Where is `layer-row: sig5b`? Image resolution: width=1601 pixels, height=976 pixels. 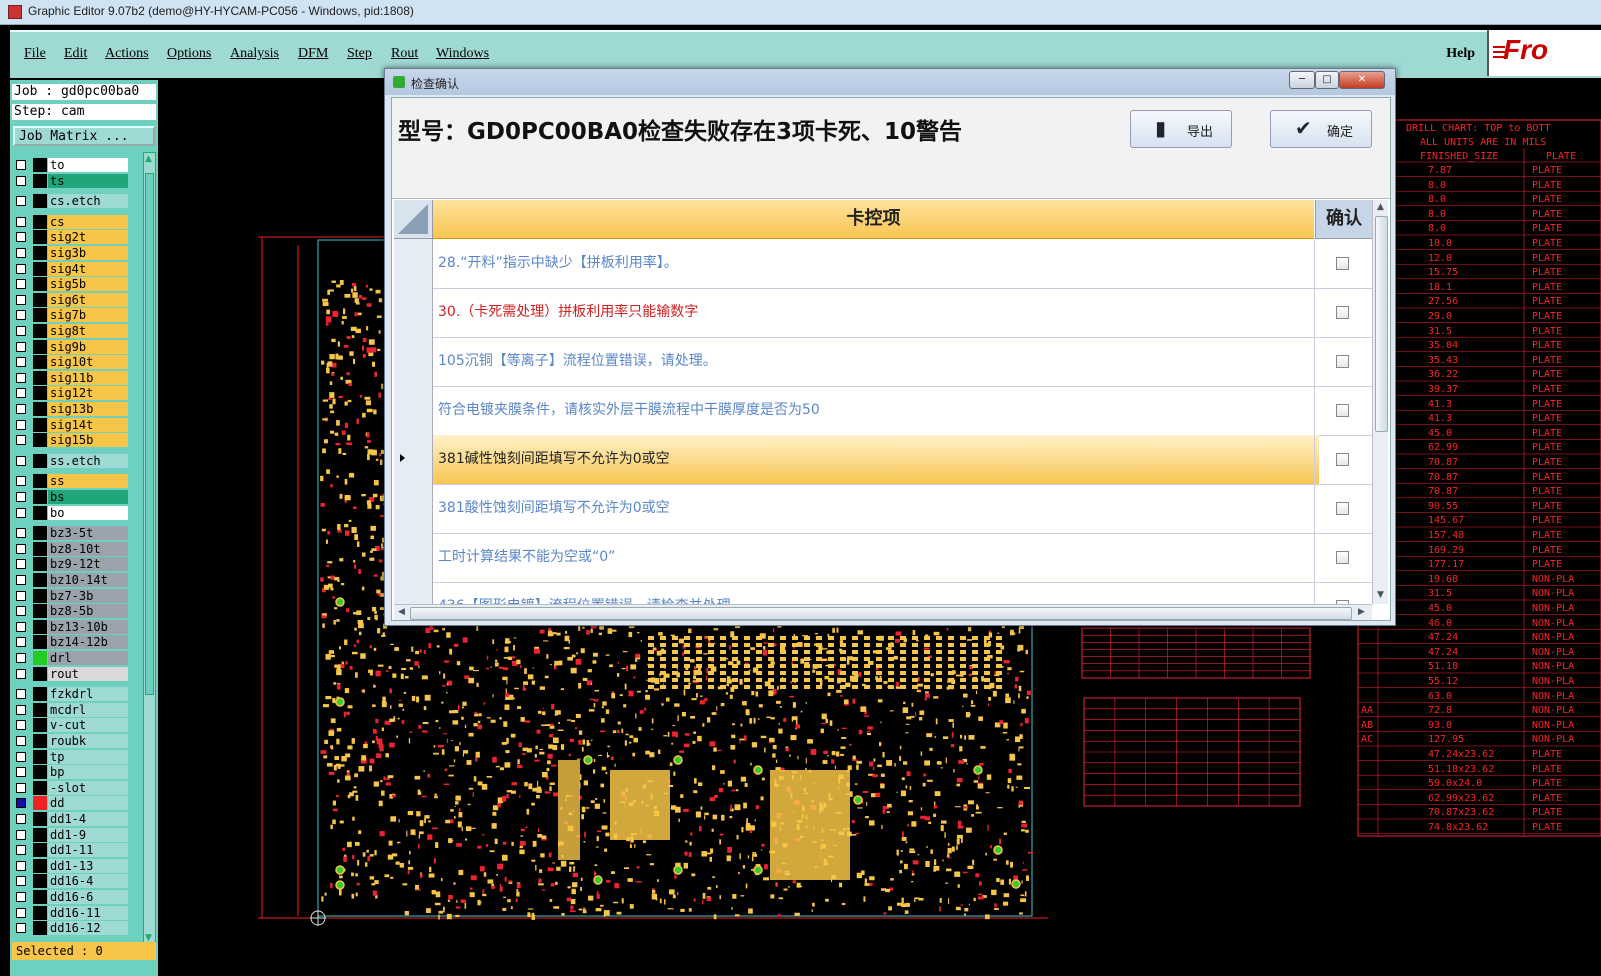 layer-row: sig5b is located at coordinates (74, 284).